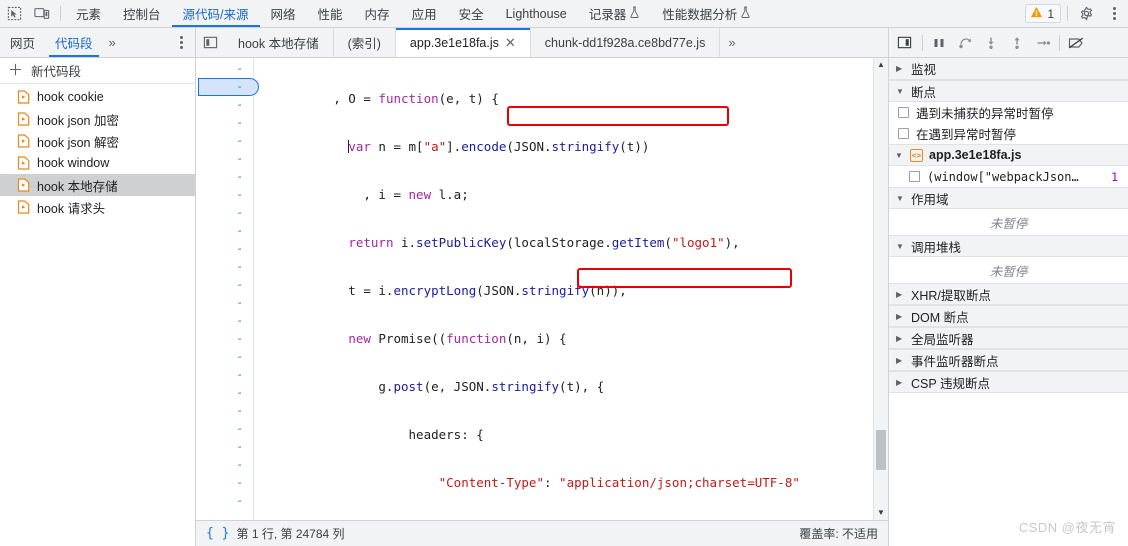 This screenshot has width=1128, height=546. What do you see at coordinates (97, 163) in the screenshot?
I see `snippet-item-hook-window: hook window` at bounding box center [97, 163].